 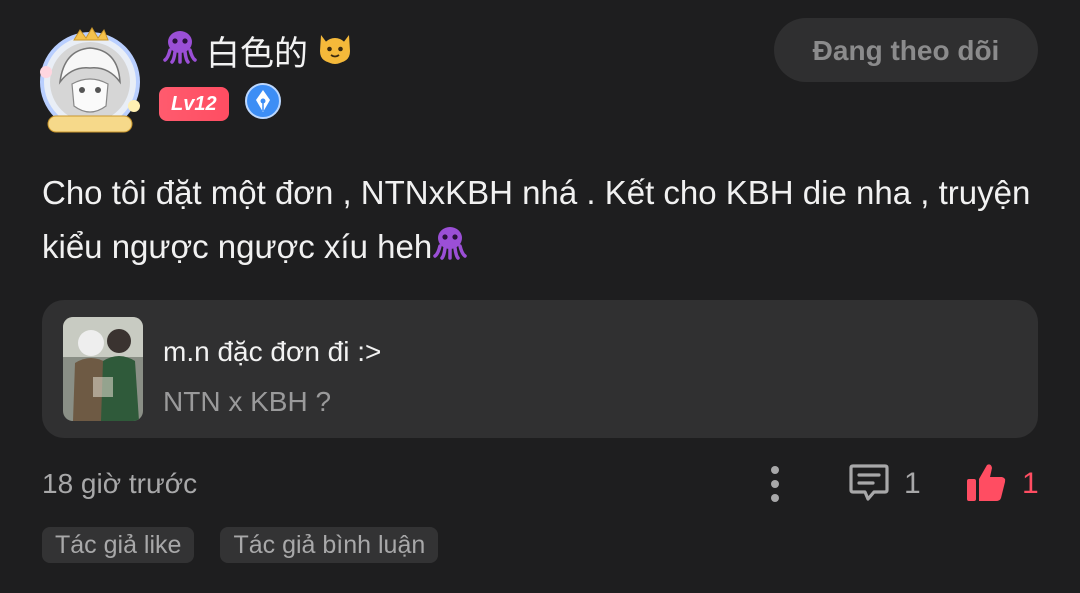 I want to click on thumbs-up-icon, so click(x=986, y=484).